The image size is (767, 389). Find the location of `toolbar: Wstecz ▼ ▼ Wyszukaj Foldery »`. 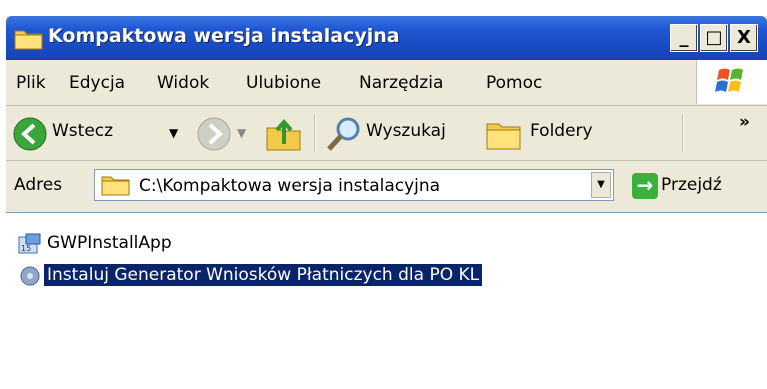

toolbar: Wstecz ▼ ▼ Wyszukaj Foldery » is located at coordinates (386, 133).